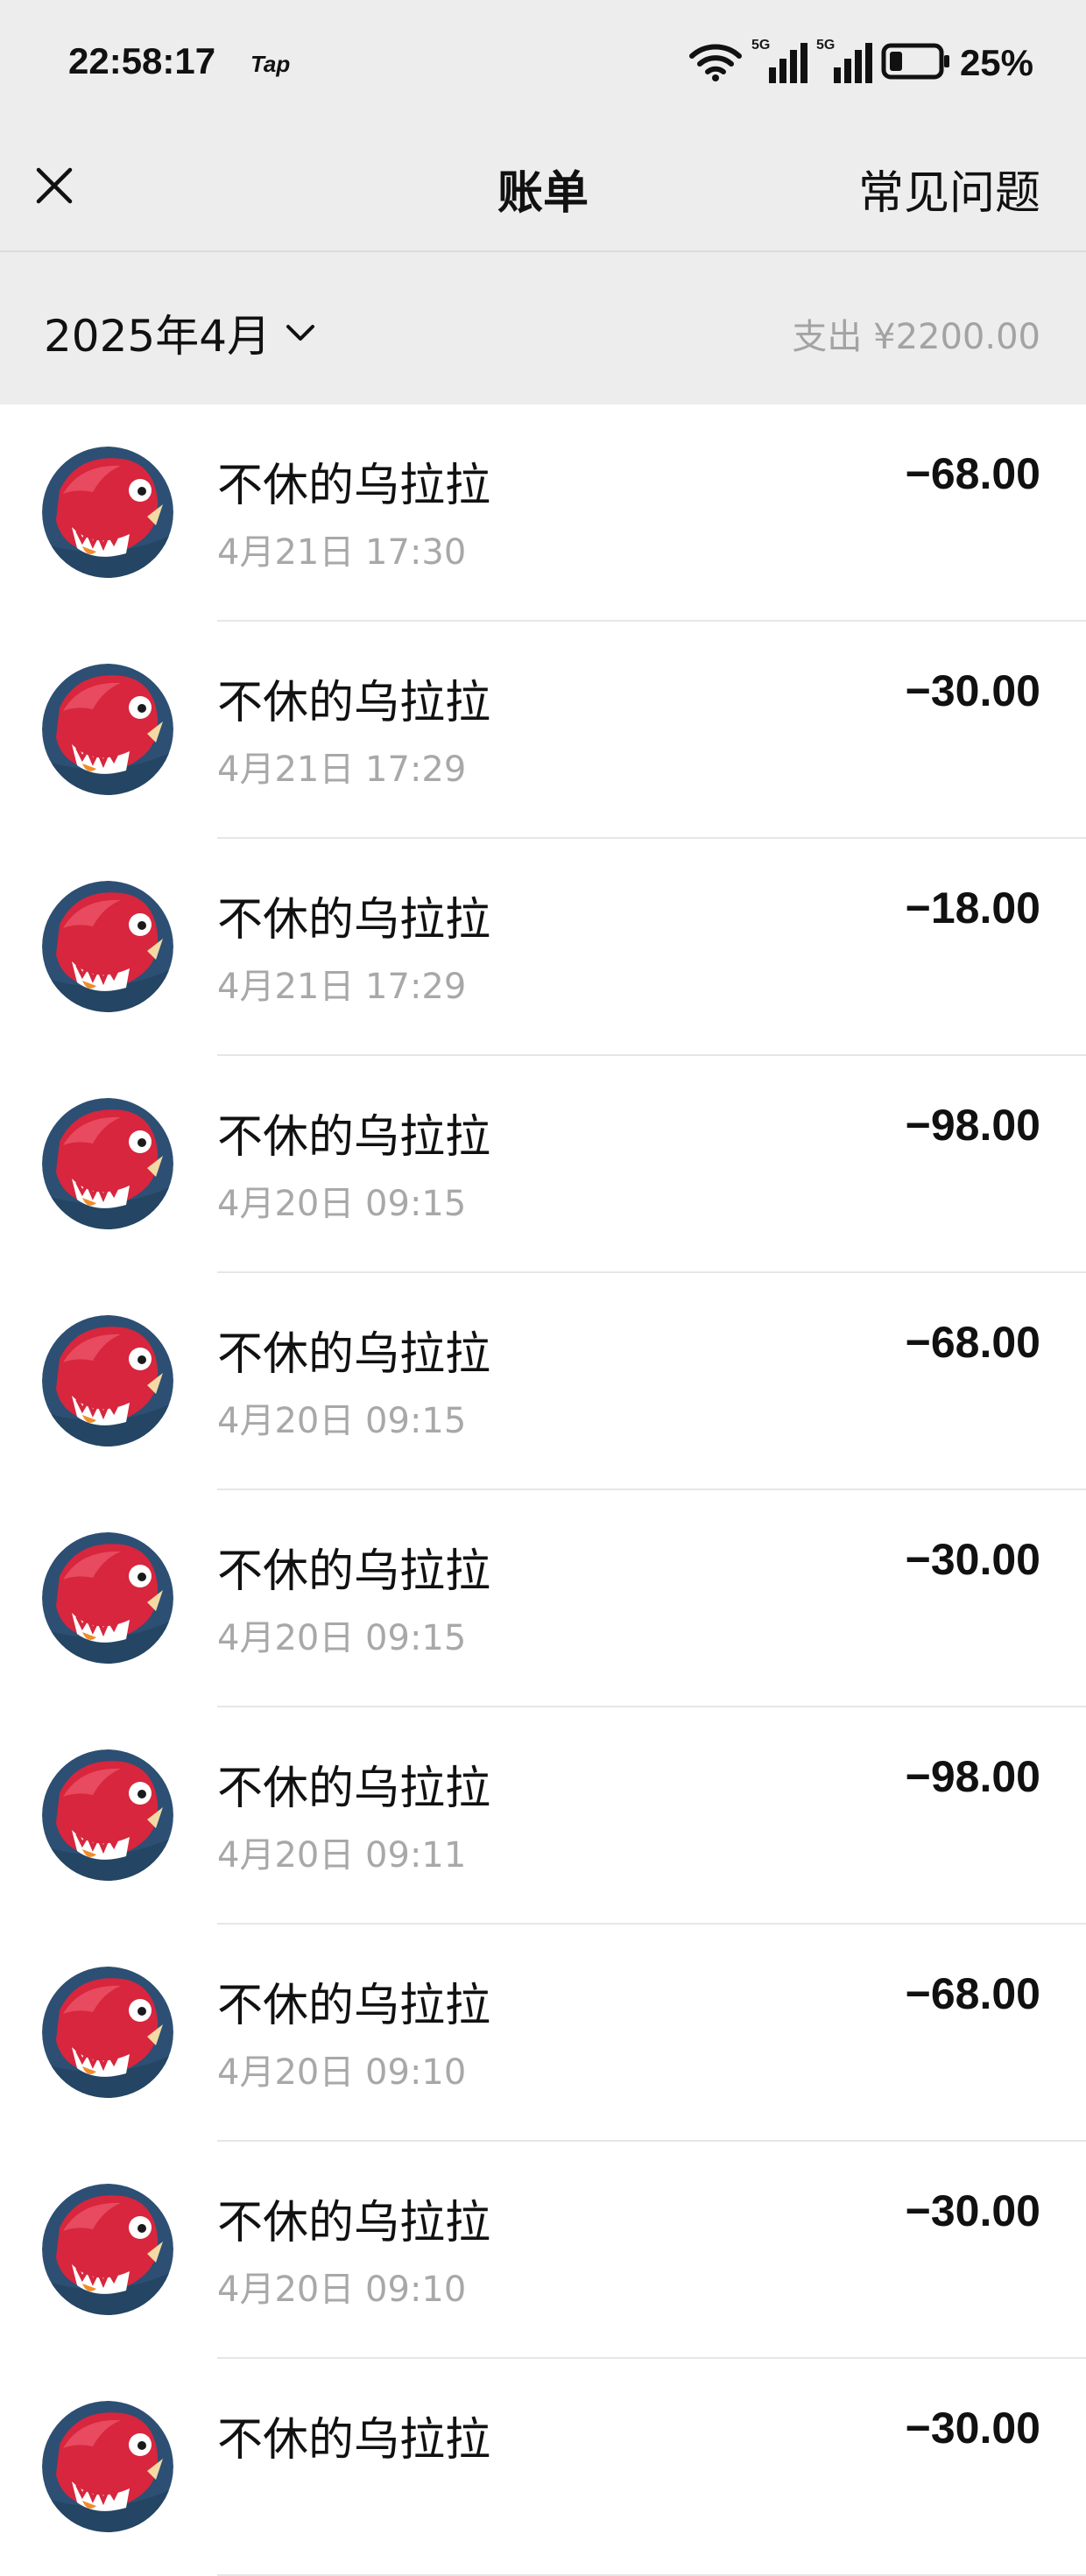 This screenshot has width=1086, height=2576. I want to click on transaction-row: 不休的乌拉拉 4月20日 09:15 −30.00, so click(543, 1598).